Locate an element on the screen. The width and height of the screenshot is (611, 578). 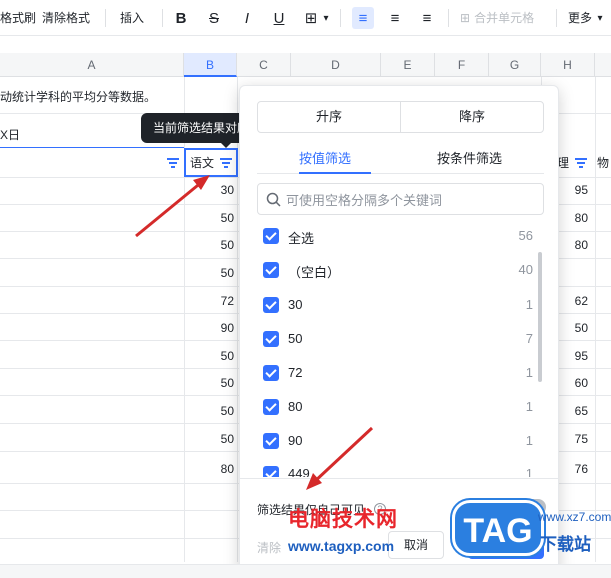
arrow-to-filter-icon is located at coordinates (169, 208).